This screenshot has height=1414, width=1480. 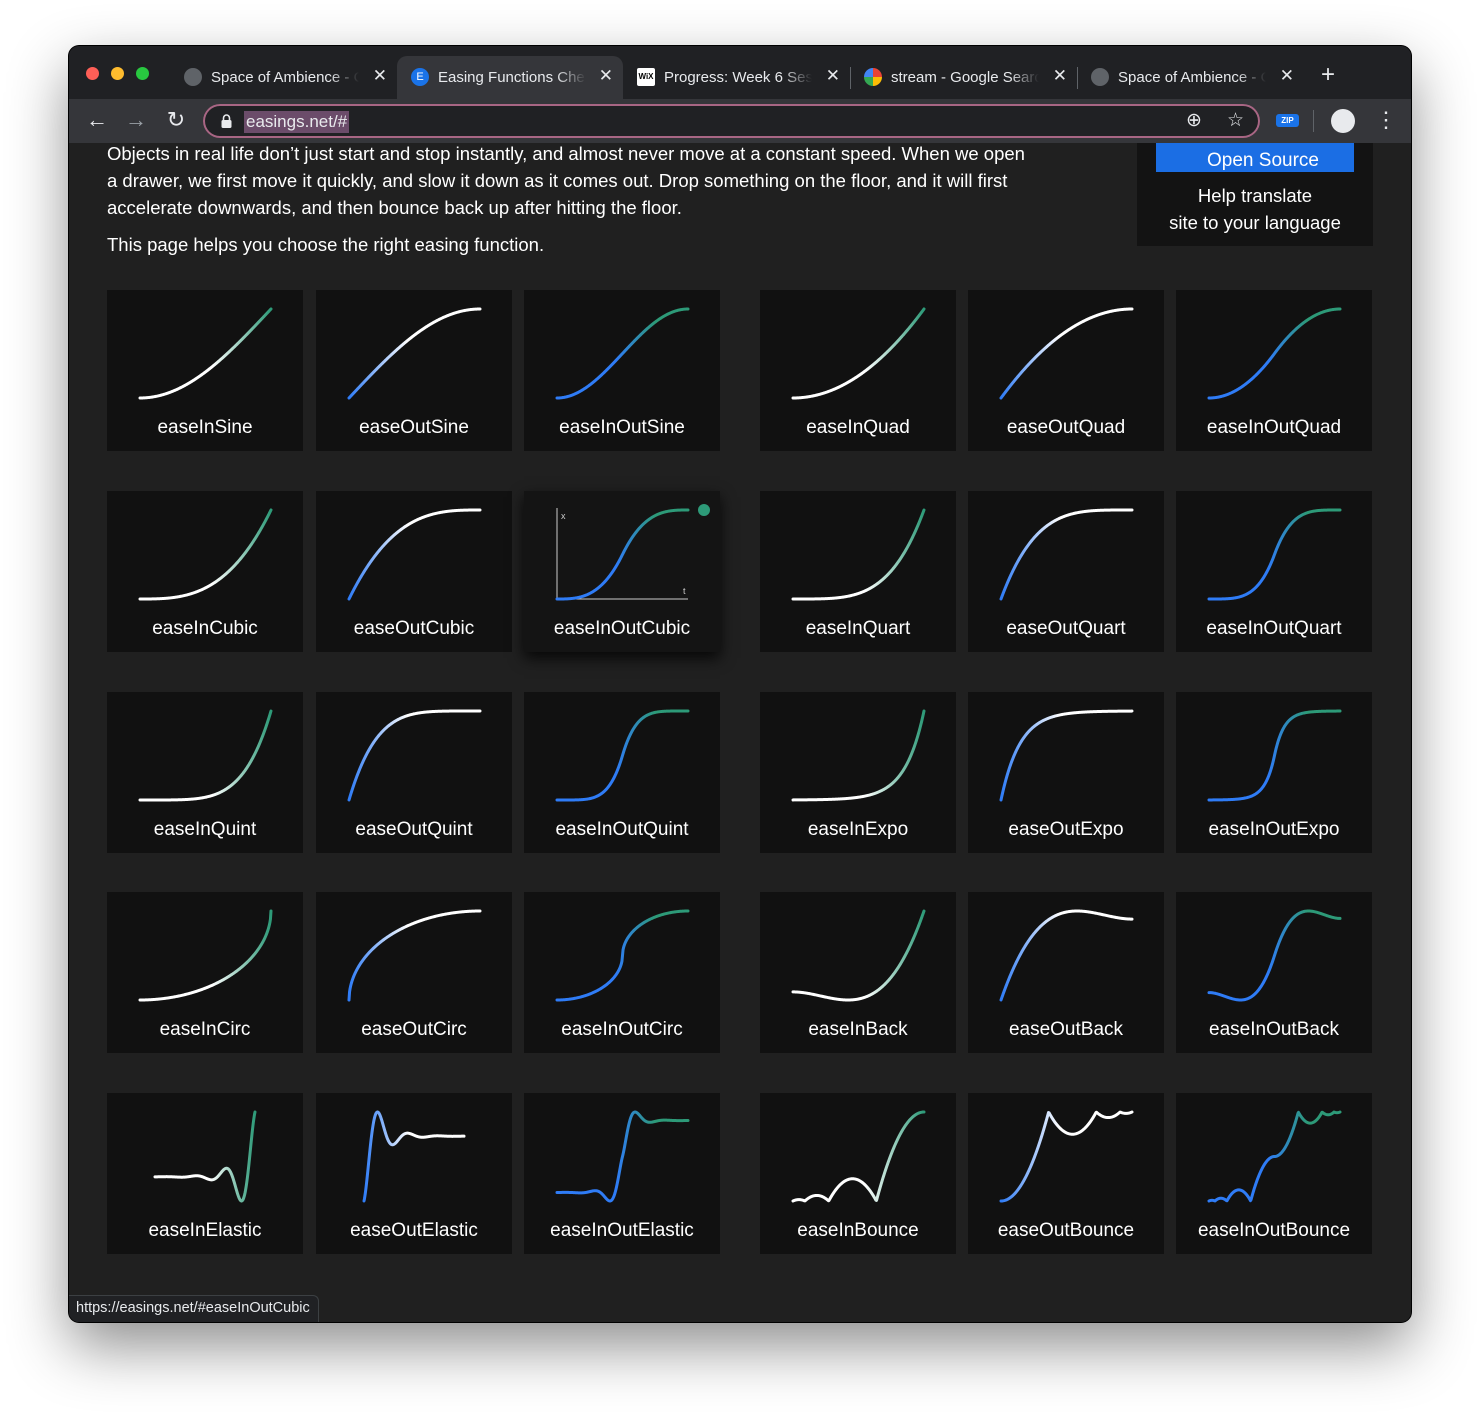 I want to click on easing-card-easeInOutQuart: easeInOutQuart, so click(x=1274, y=571).